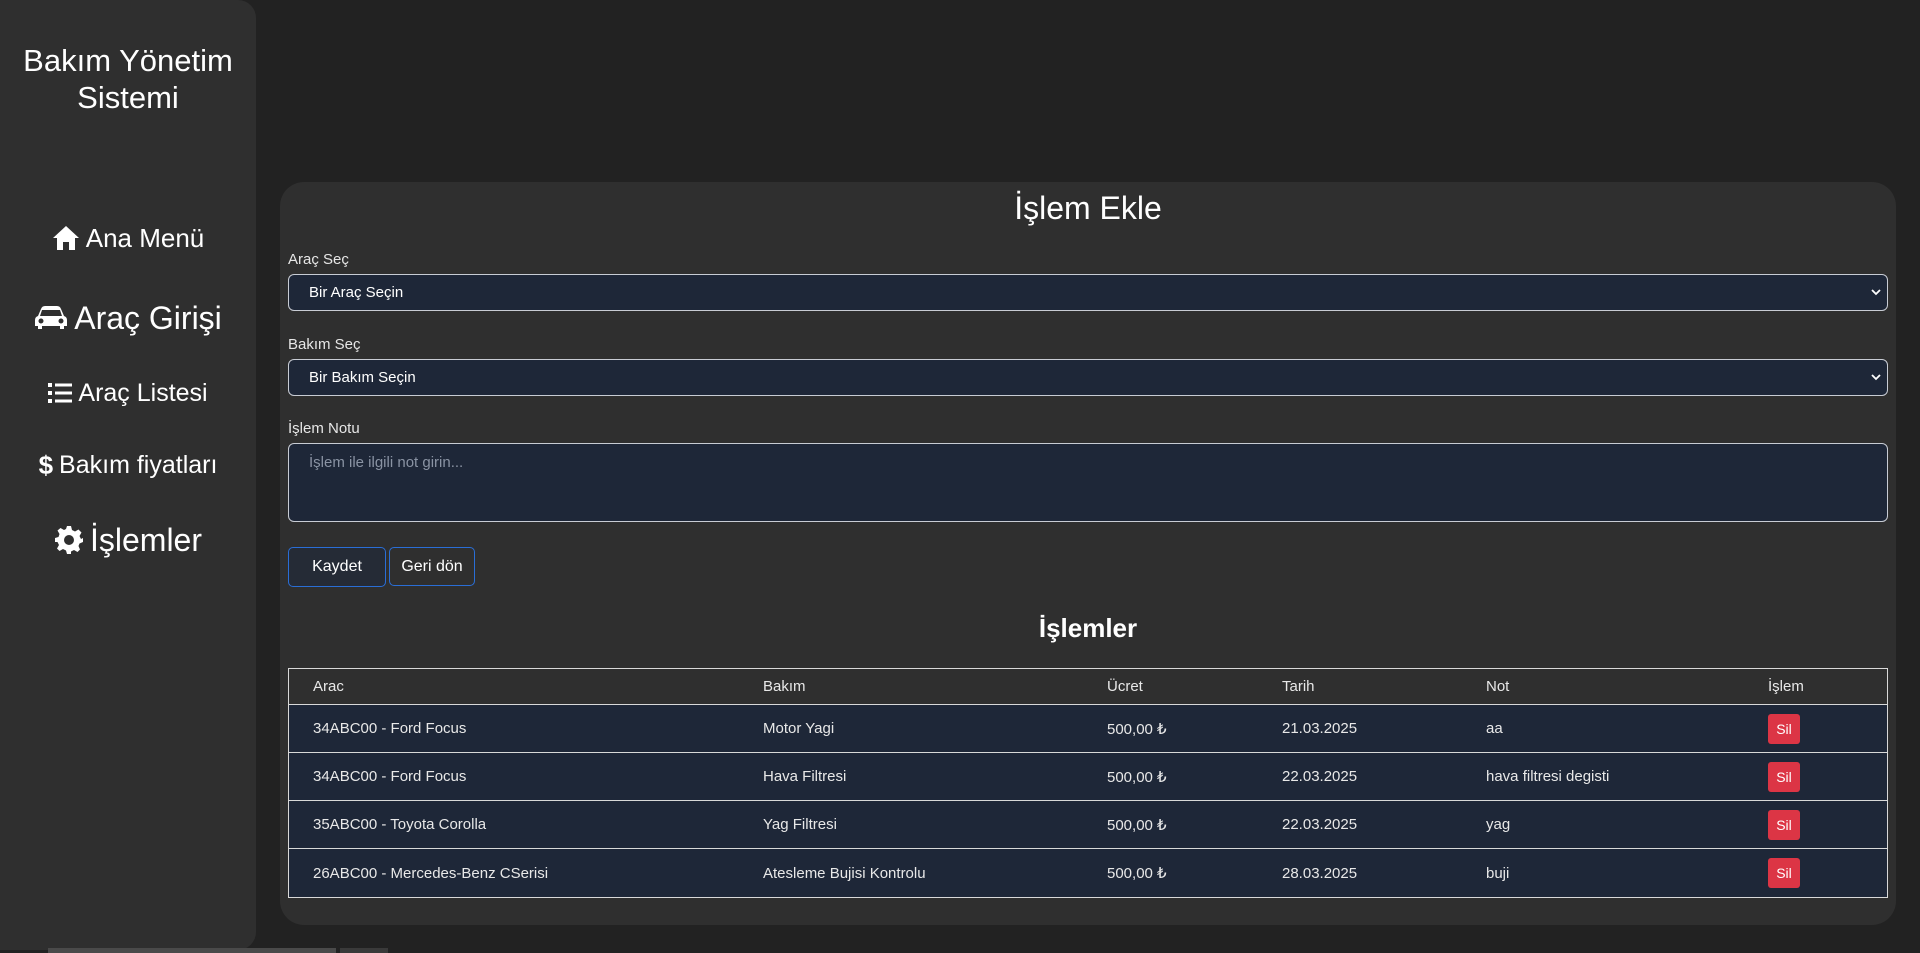 This screenshot has height=953, width=1920. What do you see at coordinates (337, 567) in the screenshot?
I see `save-button: Kaydet` at bounding box center [337, 567].